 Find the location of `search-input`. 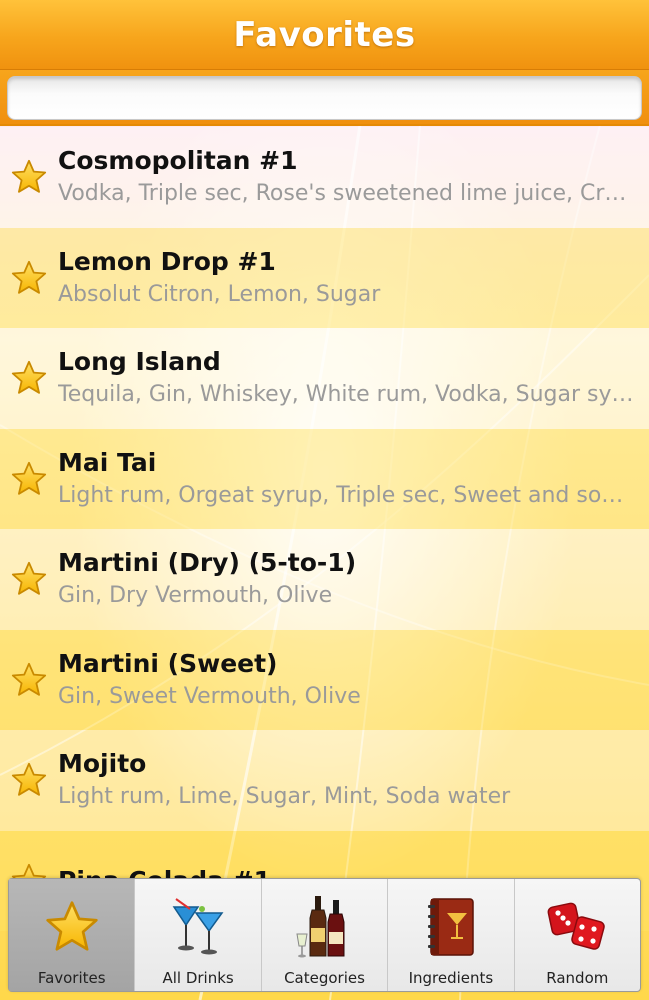

search-input is located at coordinates (324, 98).